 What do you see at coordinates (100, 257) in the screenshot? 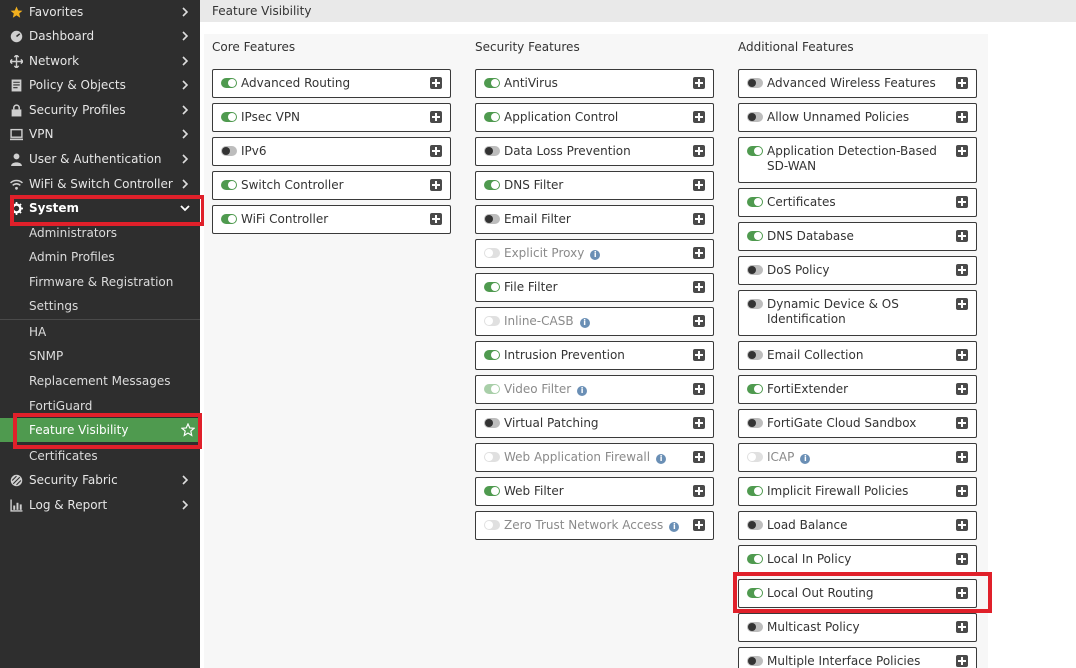
I see `sub-admin-profiles: Admin Profiles` at bounding box center [100, 257].